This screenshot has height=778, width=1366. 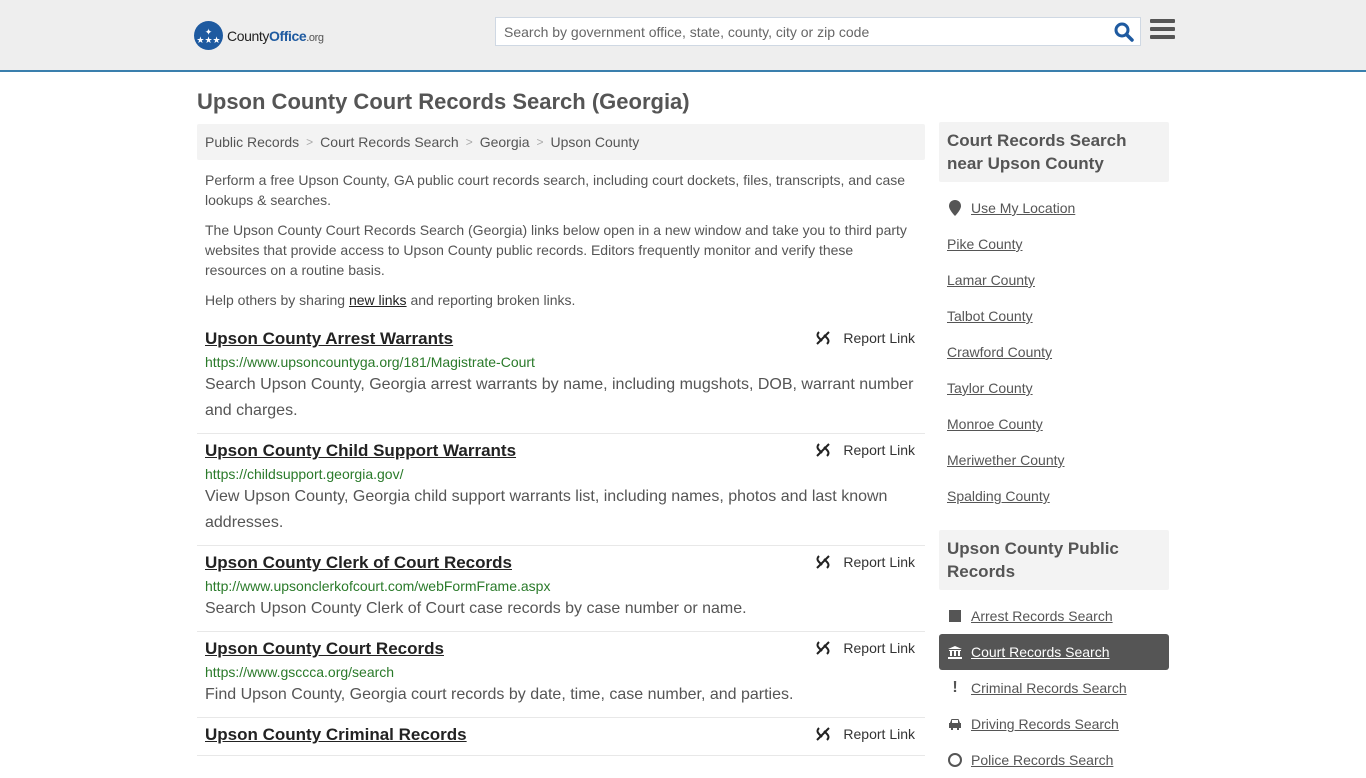 I want to click on nearby-county-link: Talbot County, so click(x=990, y=316).